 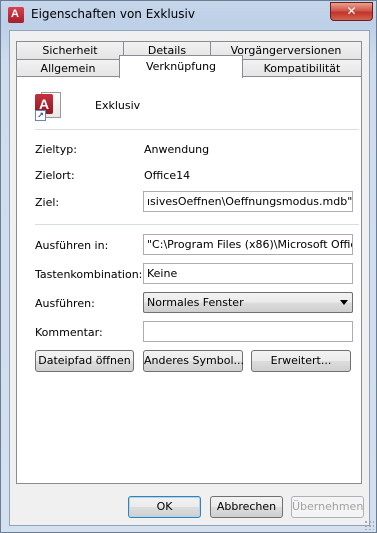 I want to click on hotkey-input: Keine, so click(x=248, y=273).